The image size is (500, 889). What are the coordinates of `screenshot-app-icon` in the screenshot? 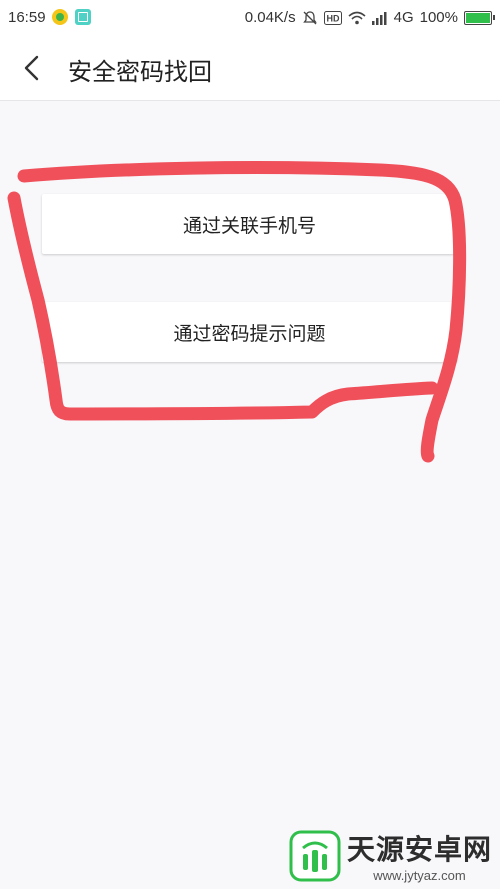 It's located at (83, 17).